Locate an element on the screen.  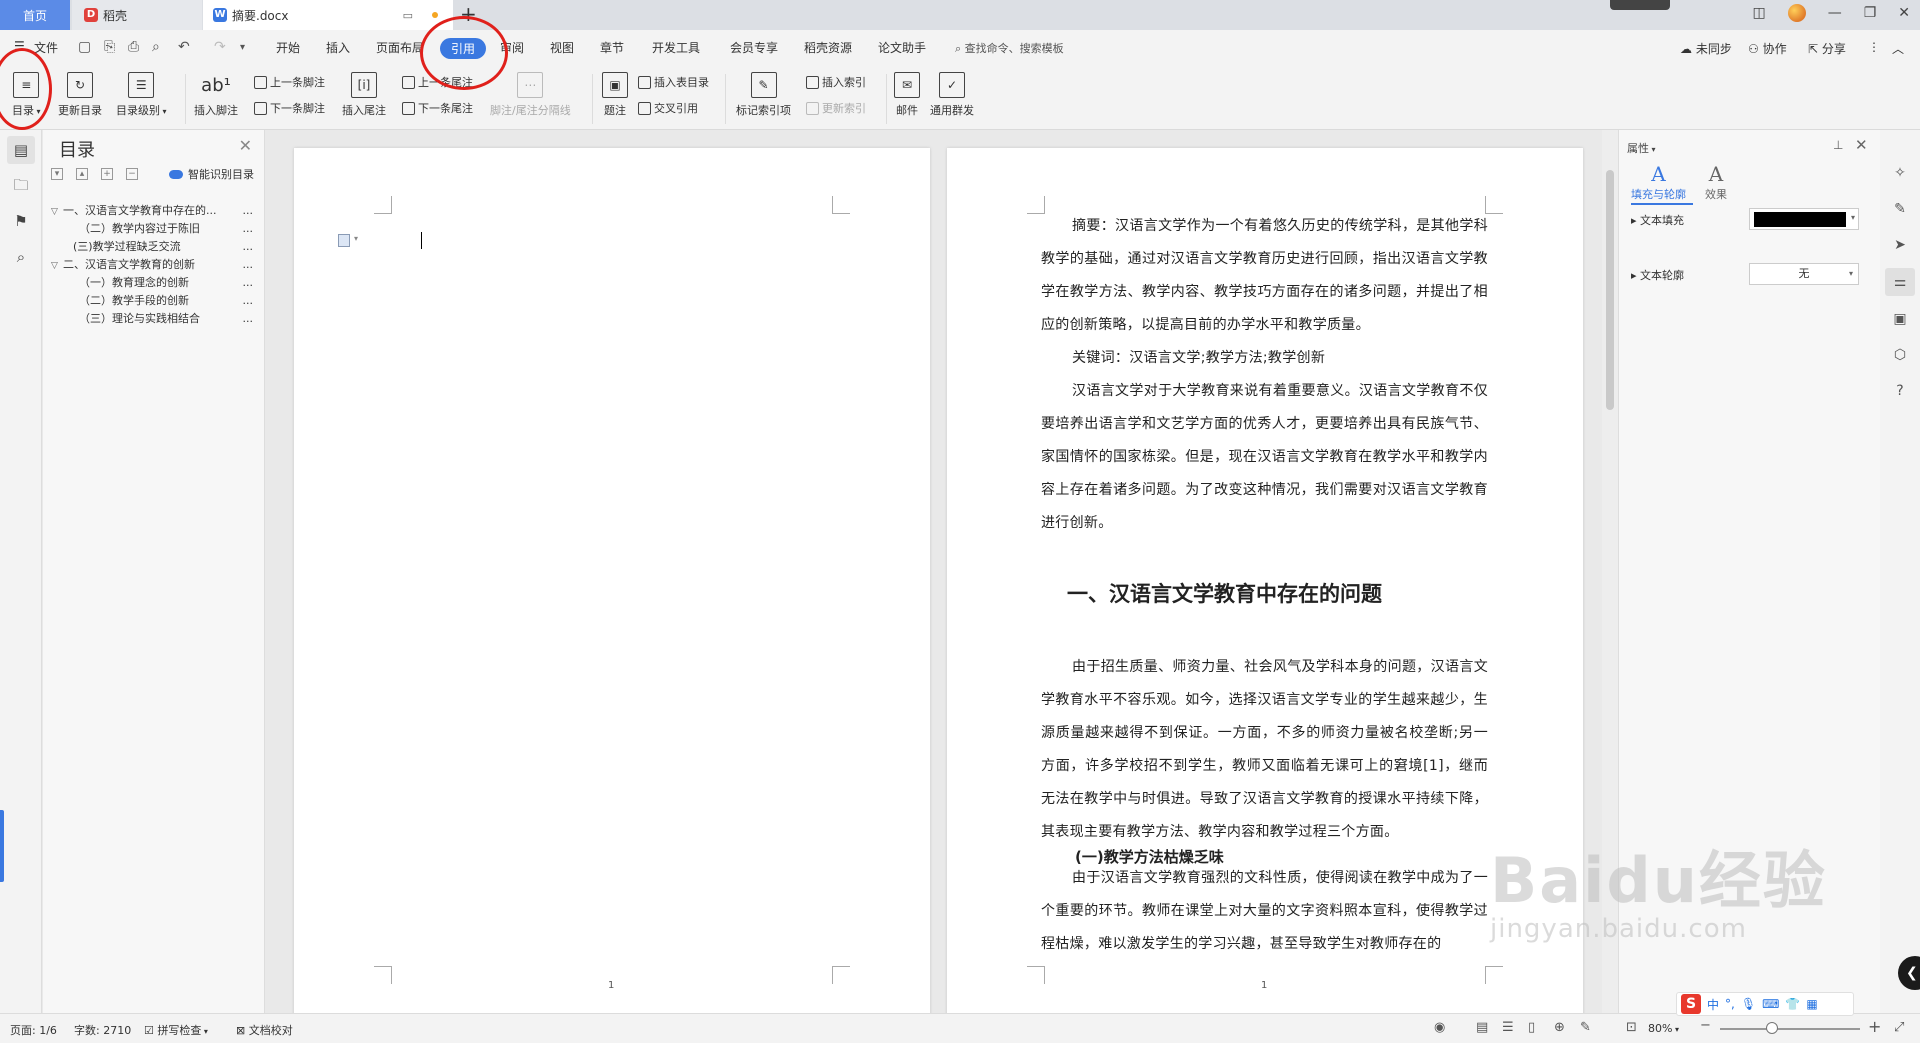
menu-chapter: 章节 is located at coordinates (612, 47).